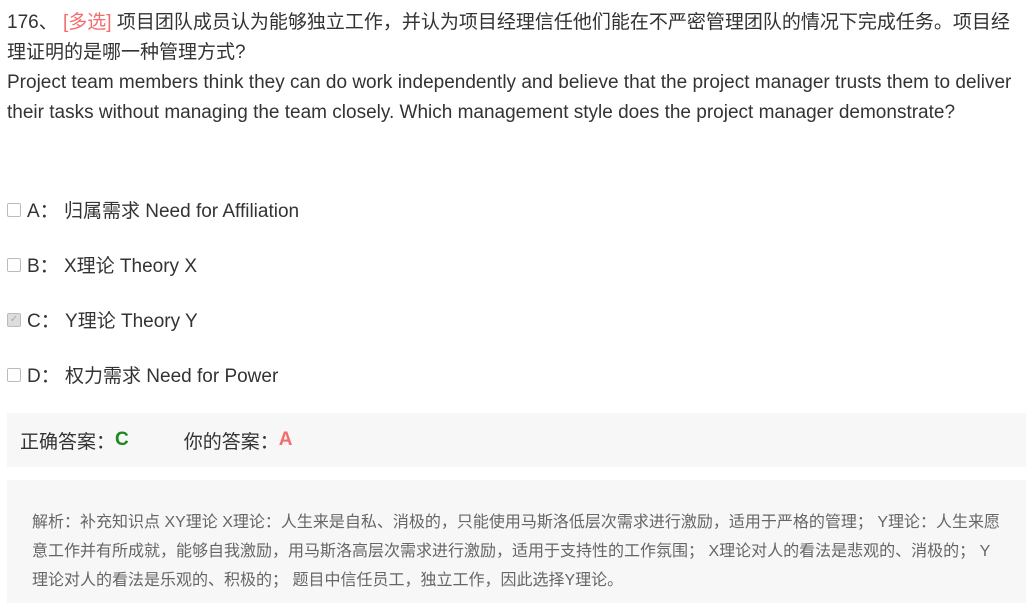  I want to click on checkbox-checked: ✓, so click(14, 319).